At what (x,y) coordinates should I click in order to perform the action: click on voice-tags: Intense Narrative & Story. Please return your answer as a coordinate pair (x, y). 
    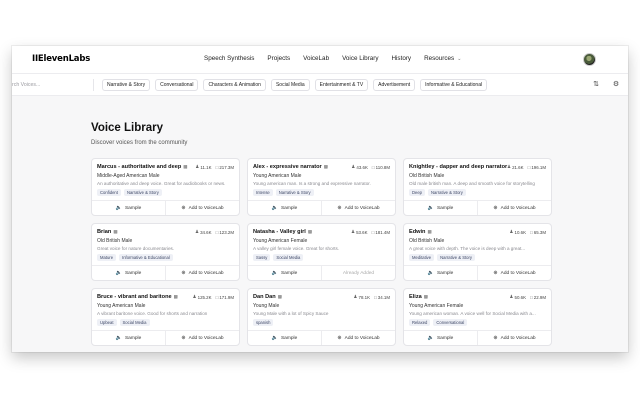
    Looking at the image, I should click on (321, 192).